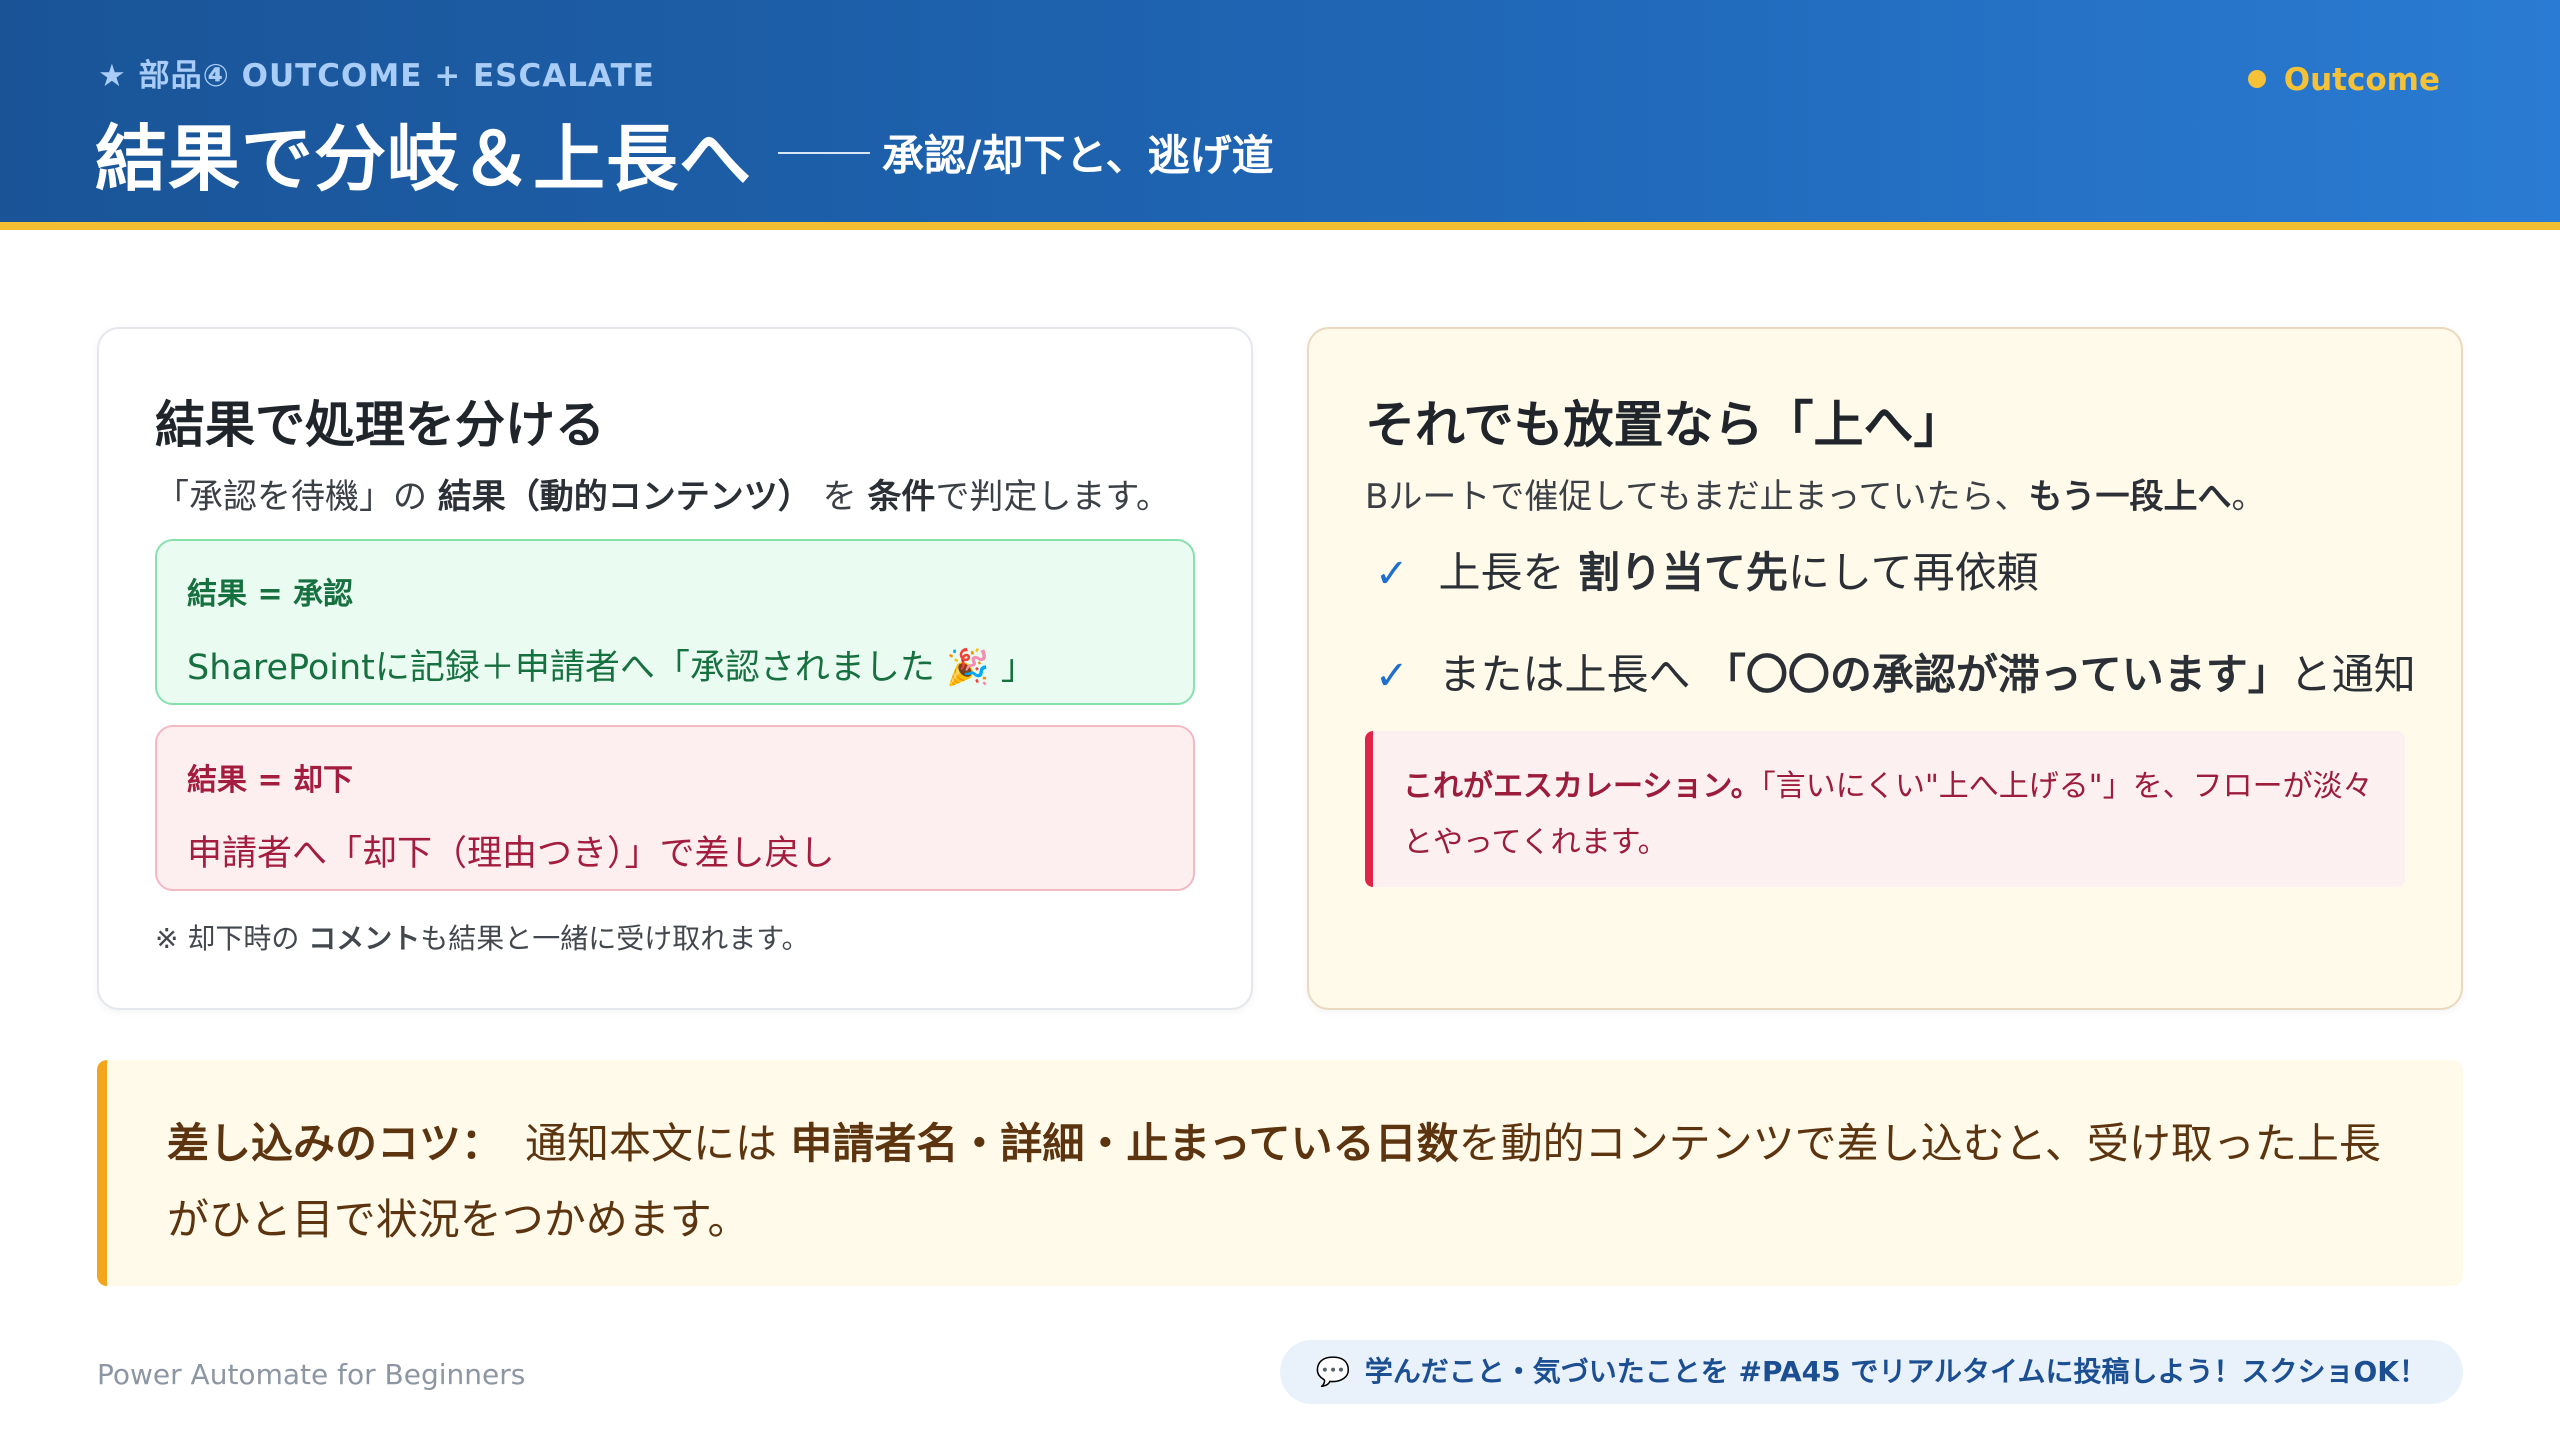 The width and height of the screenshot is (2560, 1440). I want to click on check-emphasis: 割り当て先, so click(1682, 572).